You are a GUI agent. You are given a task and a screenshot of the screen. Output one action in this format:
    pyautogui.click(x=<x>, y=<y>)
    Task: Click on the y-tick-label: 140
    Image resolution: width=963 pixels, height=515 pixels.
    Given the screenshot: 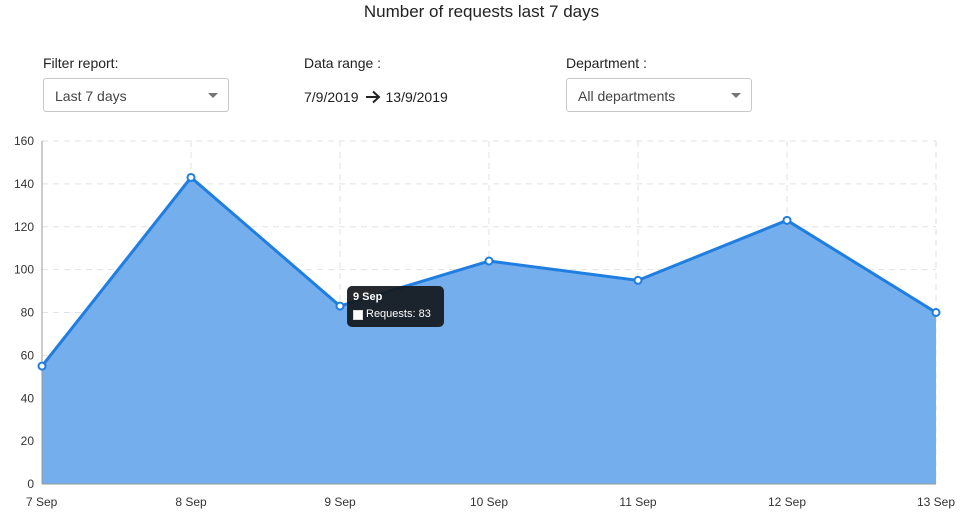 What is the action you would take?
    pyautogui.click(x=24, y=184)
    